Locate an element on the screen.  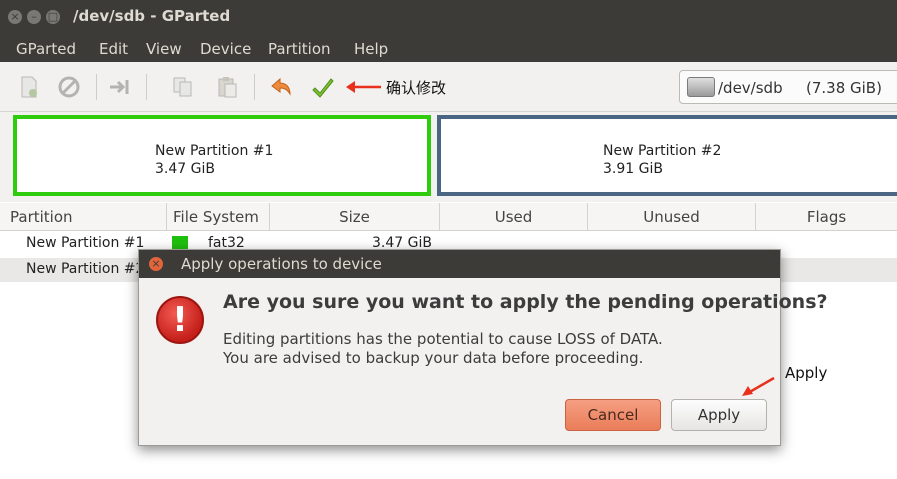
minimize-icon: – is located at coordinates (34, 16).